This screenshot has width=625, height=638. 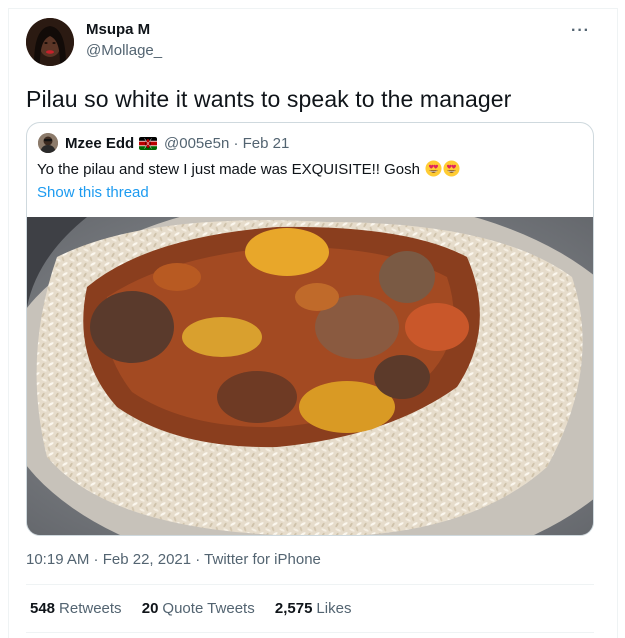 I want to click on retweets-stat: 548 Retweets, so click(x=76, y=608).